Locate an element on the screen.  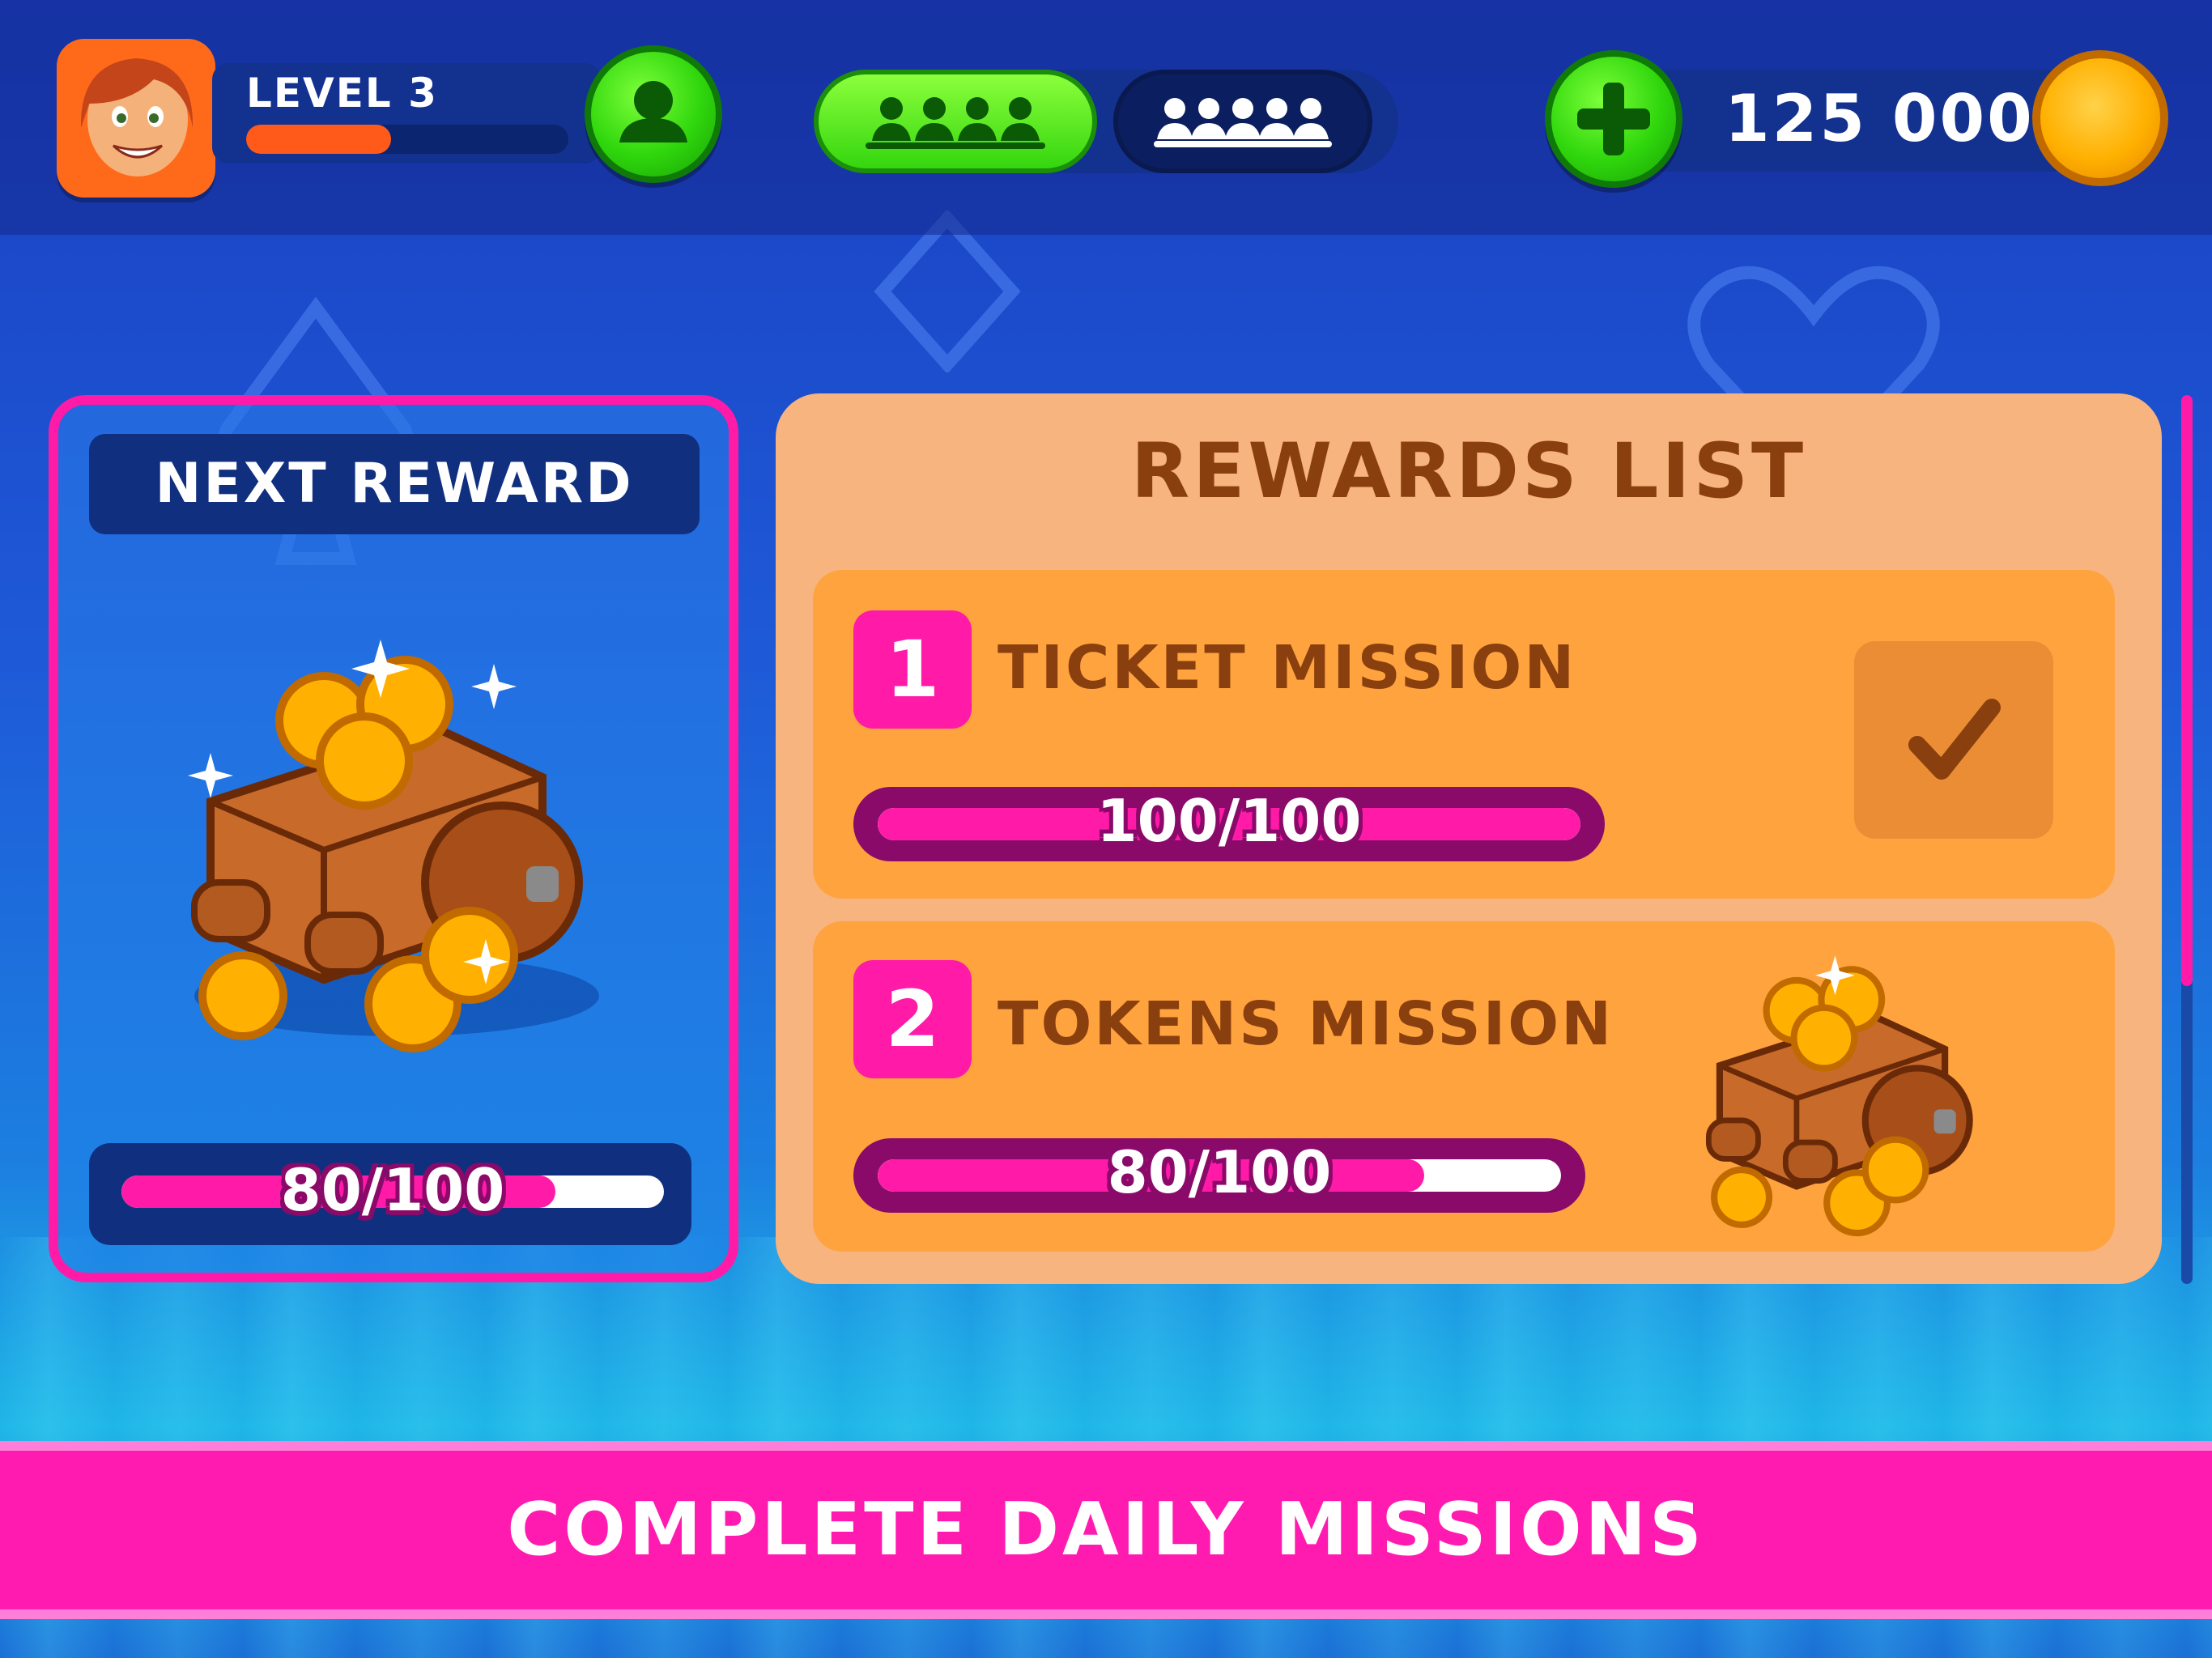
mission-title-2: TOKENS MISSION is located at coordinates (1306, 1024).